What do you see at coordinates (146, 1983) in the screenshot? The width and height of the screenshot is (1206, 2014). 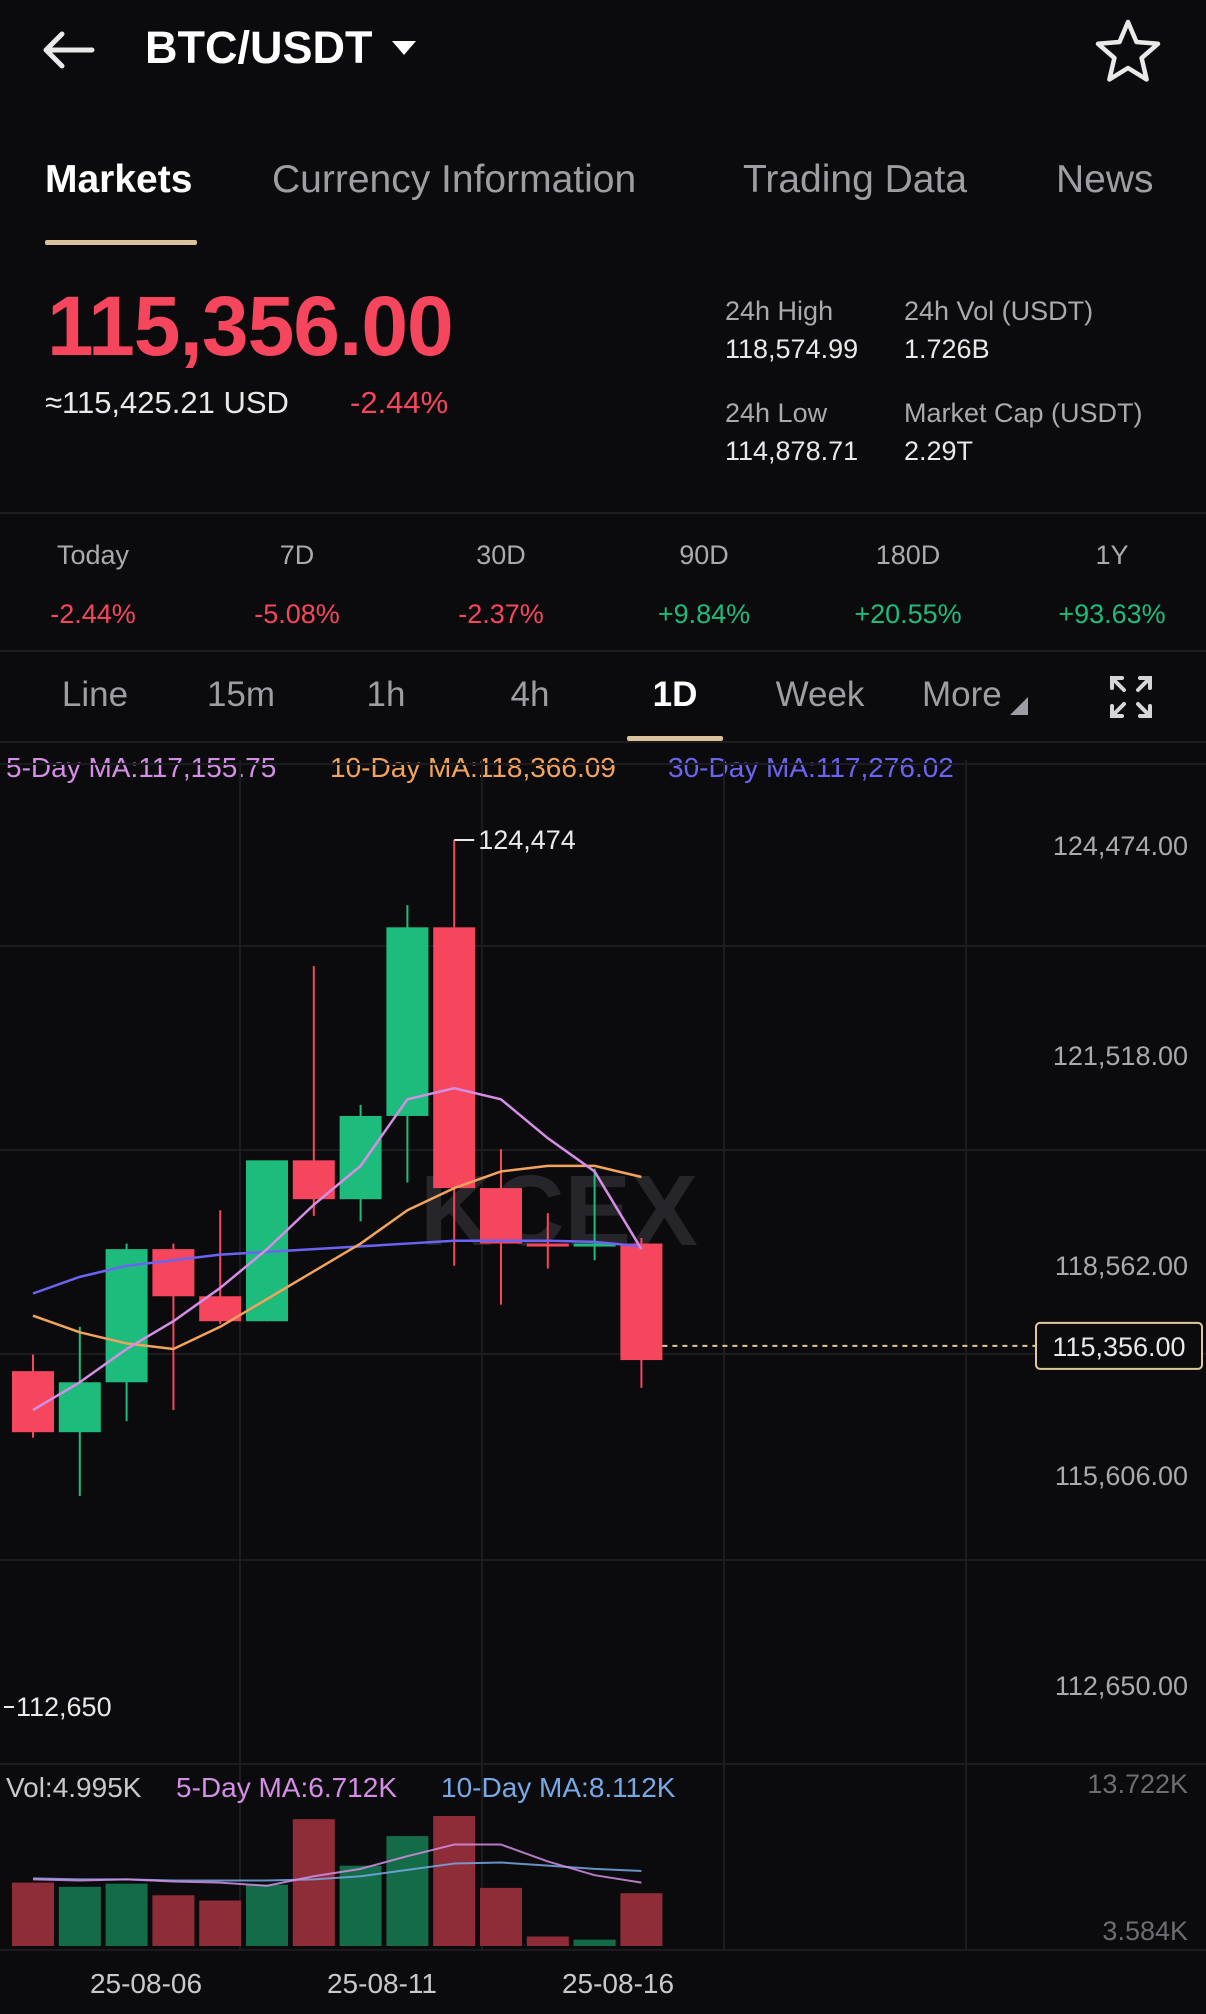 I see `x-axis-label: 25-08-06` at bounding box center [146, 1983].